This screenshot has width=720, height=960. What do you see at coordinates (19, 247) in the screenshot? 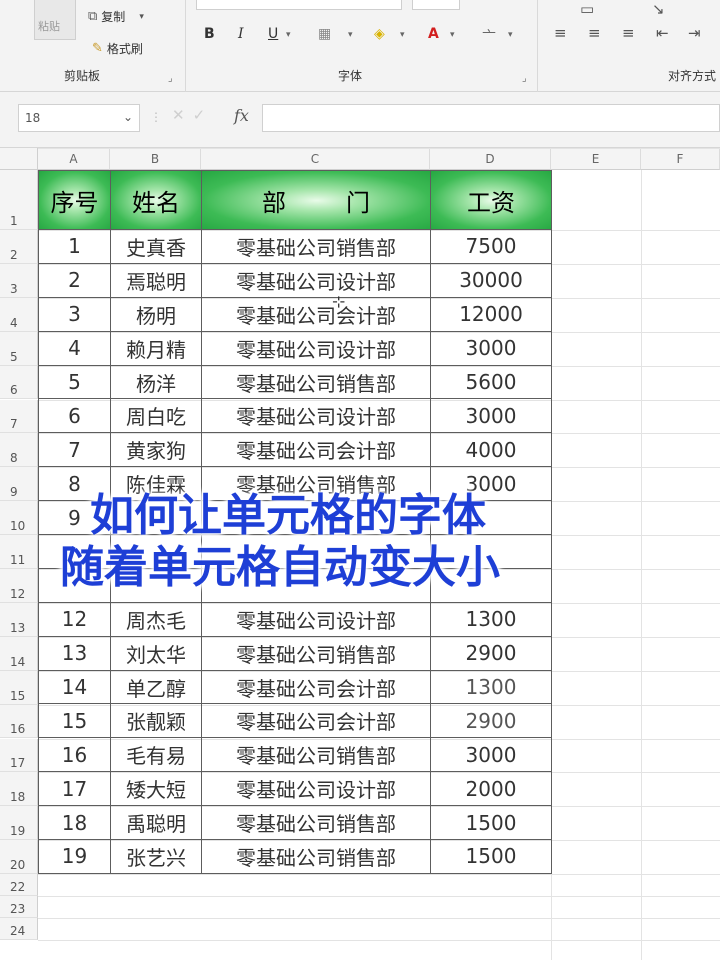
I see `row-header: 2` at bounding box center [19, 247].